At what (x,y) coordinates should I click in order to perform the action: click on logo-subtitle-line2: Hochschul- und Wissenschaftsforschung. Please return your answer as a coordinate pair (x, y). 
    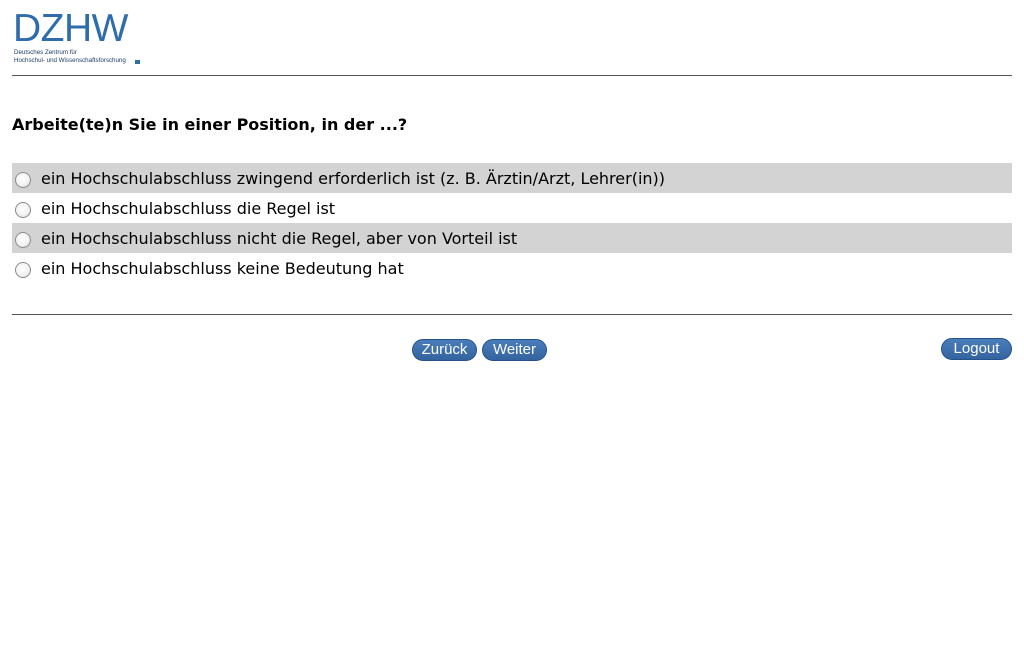
    Looking at the image, I should click on (70, 60).